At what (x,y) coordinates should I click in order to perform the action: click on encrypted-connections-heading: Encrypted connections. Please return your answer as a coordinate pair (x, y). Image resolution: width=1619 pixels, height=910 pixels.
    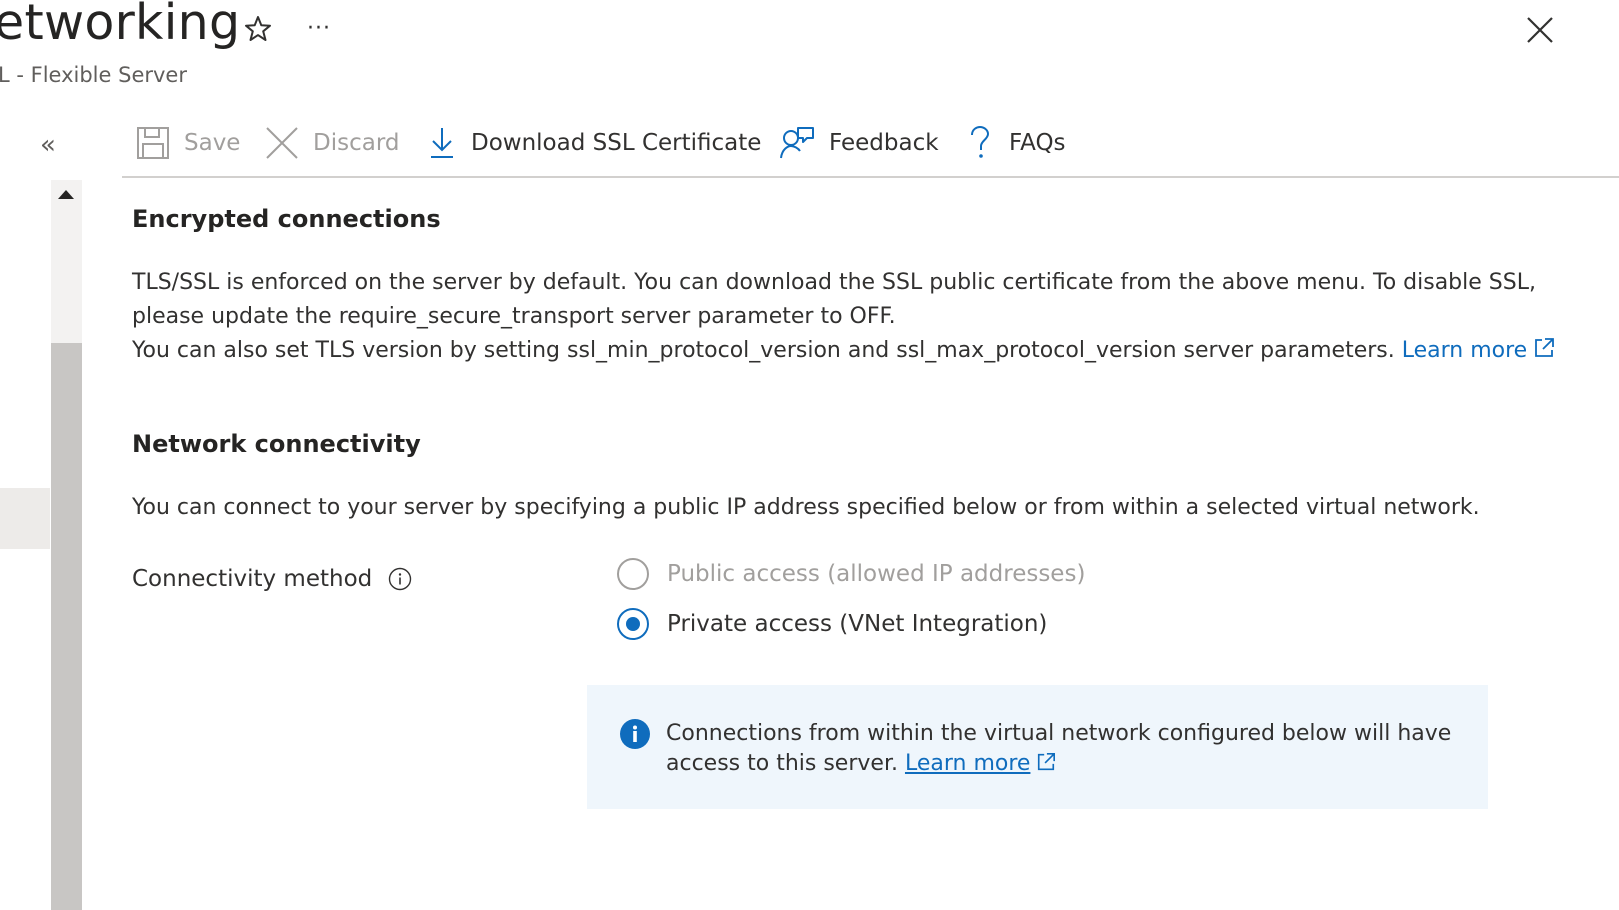
    Looking at the image, I should click on (286, 219).